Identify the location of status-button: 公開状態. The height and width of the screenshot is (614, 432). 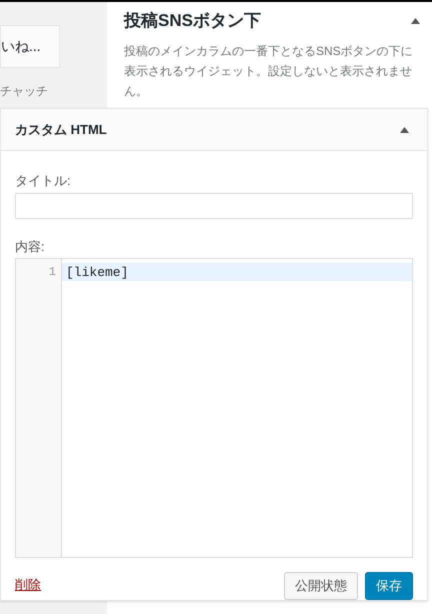
(321, 586).